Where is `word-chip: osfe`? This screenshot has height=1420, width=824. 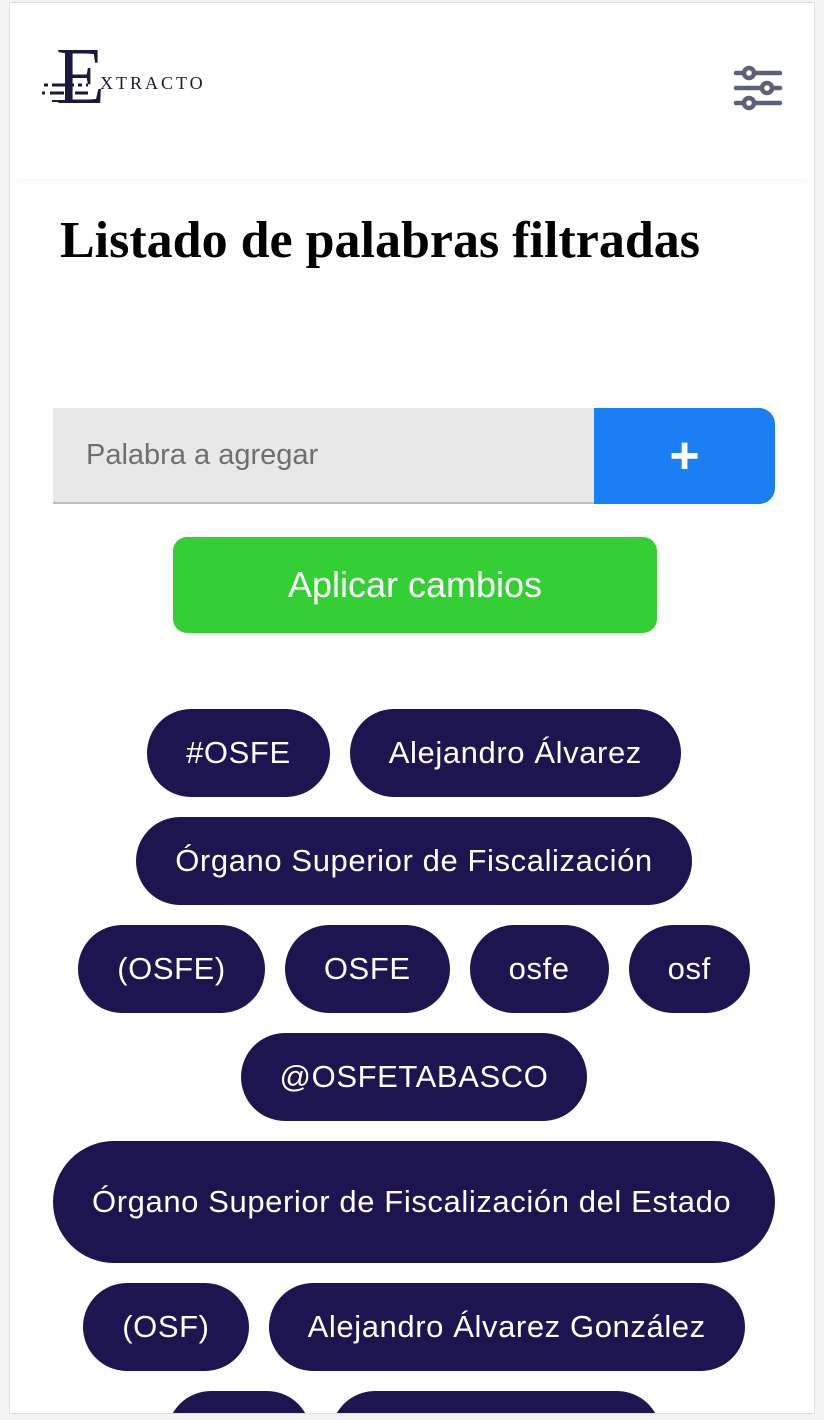 word-chip: osfe is located at coordinates (539, 969).